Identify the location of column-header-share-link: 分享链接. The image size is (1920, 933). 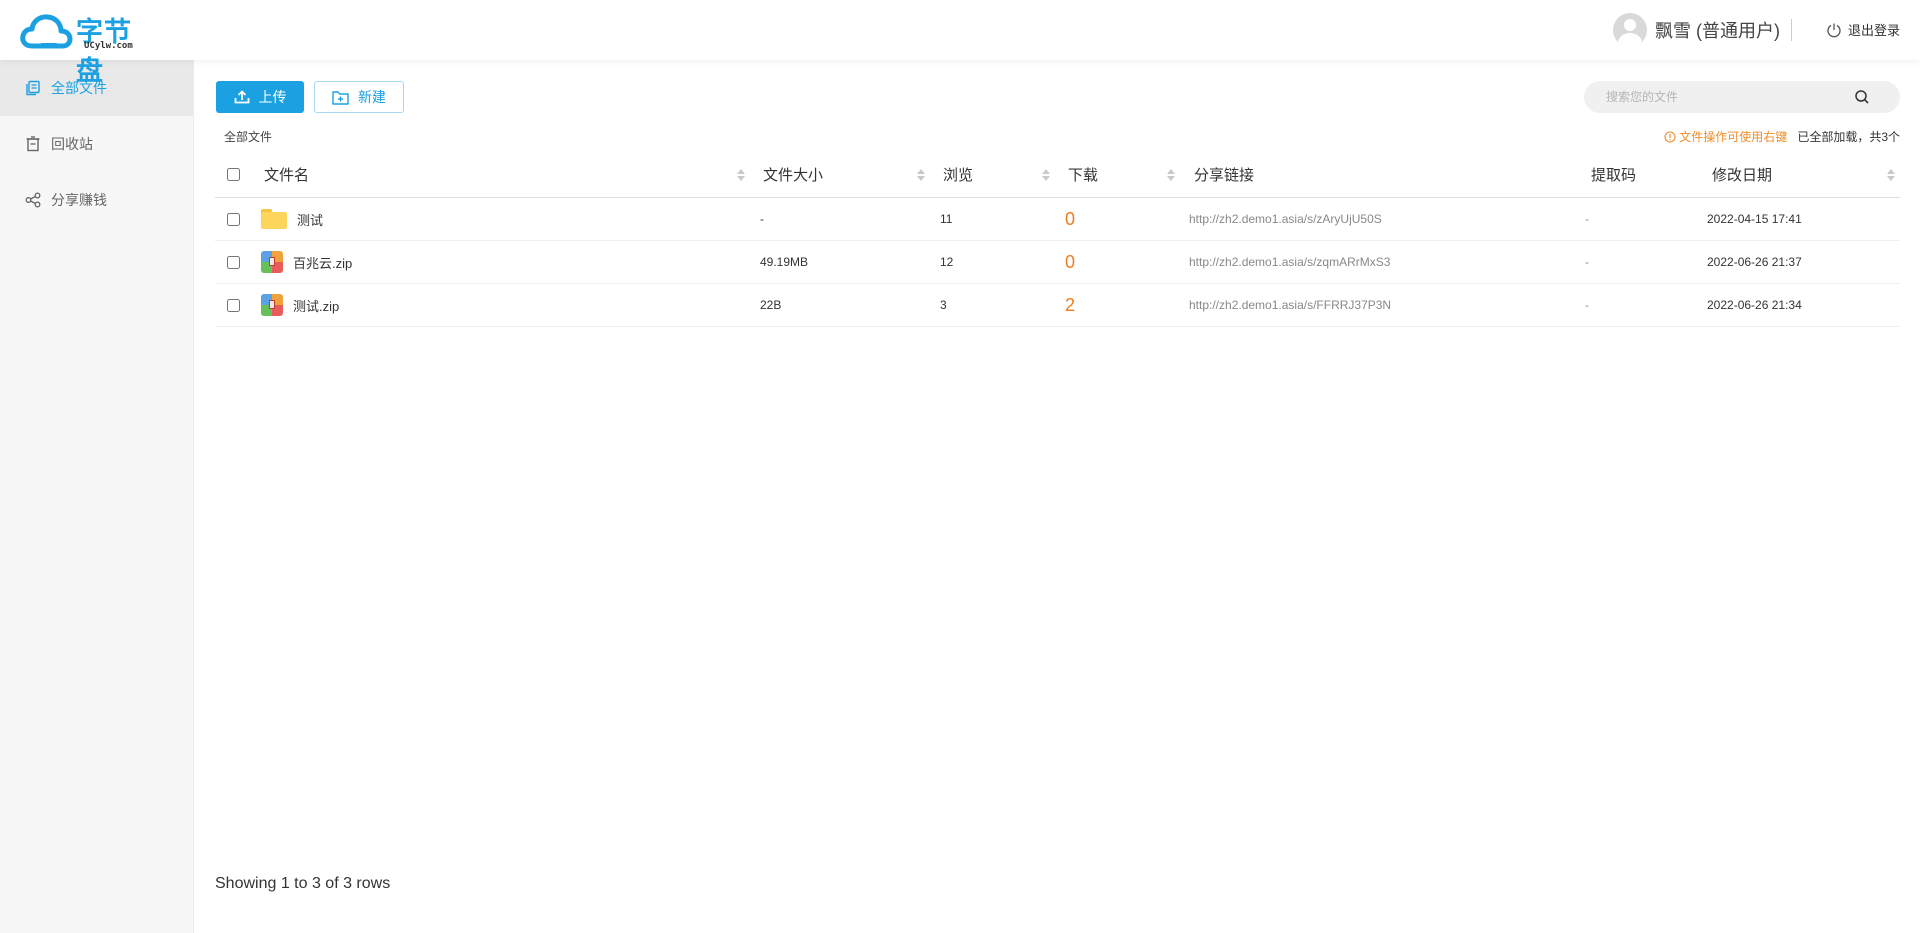
(1394, 174).